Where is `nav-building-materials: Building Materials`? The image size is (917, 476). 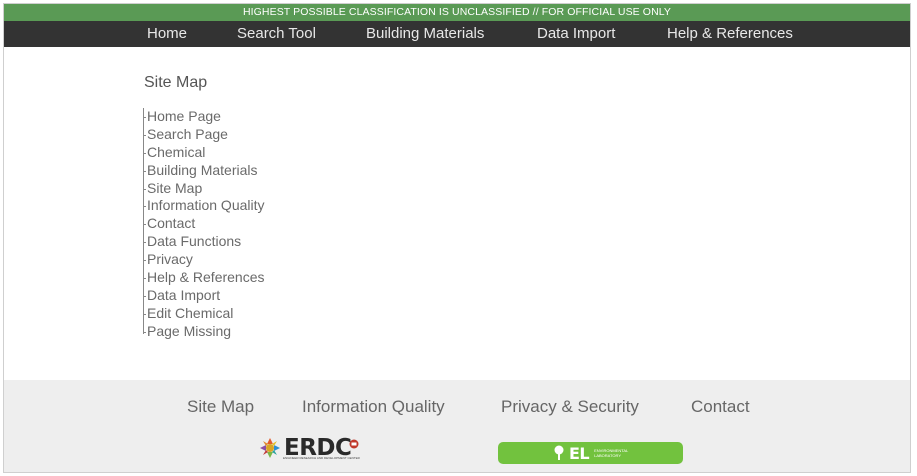 nav-building-materials: Building Materials is located at coordinates (425, 34).